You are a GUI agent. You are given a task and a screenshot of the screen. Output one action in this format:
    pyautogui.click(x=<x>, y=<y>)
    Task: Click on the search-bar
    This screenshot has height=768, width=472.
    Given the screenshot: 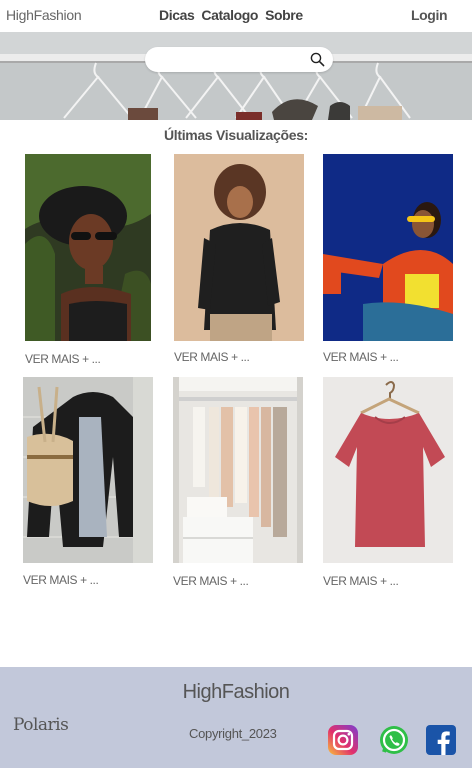 What is the action you would take?
    pyautogui.click(x=239, y=59)
    